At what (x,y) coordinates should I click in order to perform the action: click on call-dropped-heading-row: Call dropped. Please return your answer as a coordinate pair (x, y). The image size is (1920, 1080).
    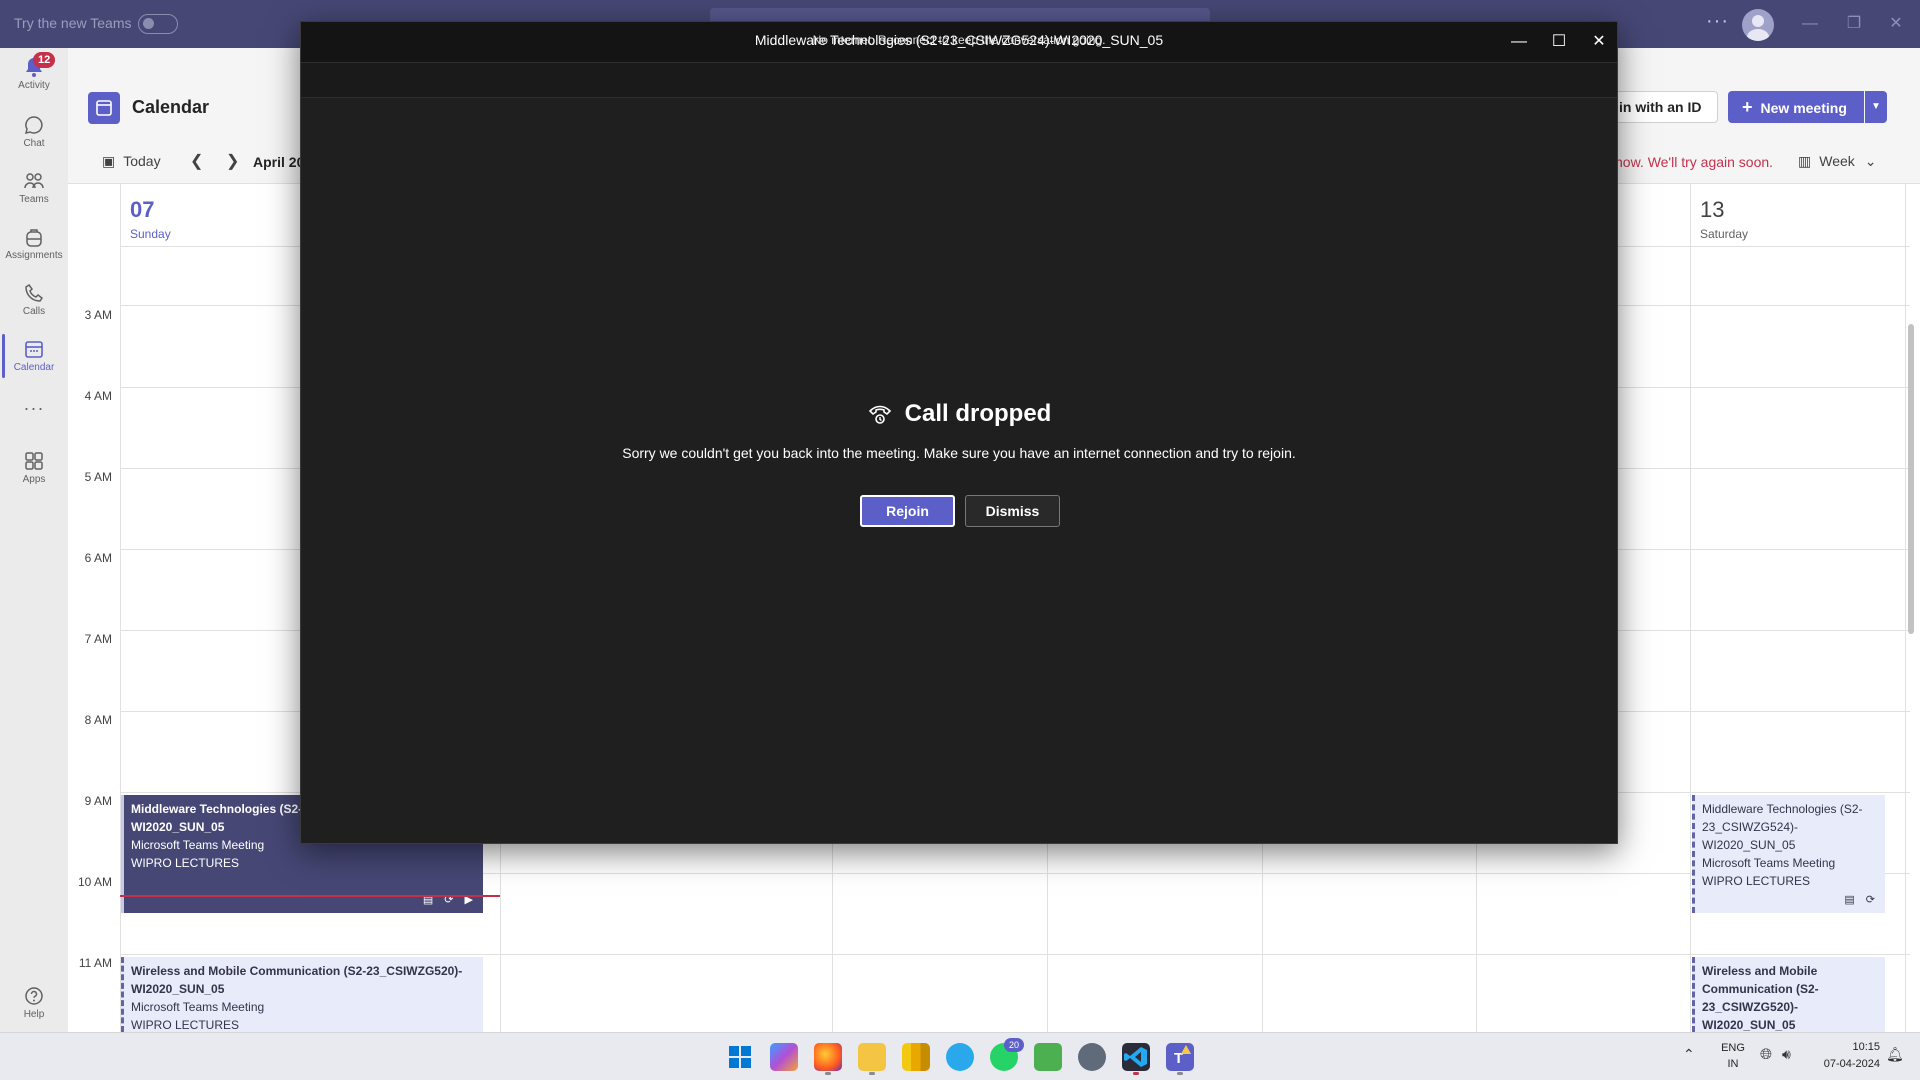
    Looking at the image, I should click on (959, 415).